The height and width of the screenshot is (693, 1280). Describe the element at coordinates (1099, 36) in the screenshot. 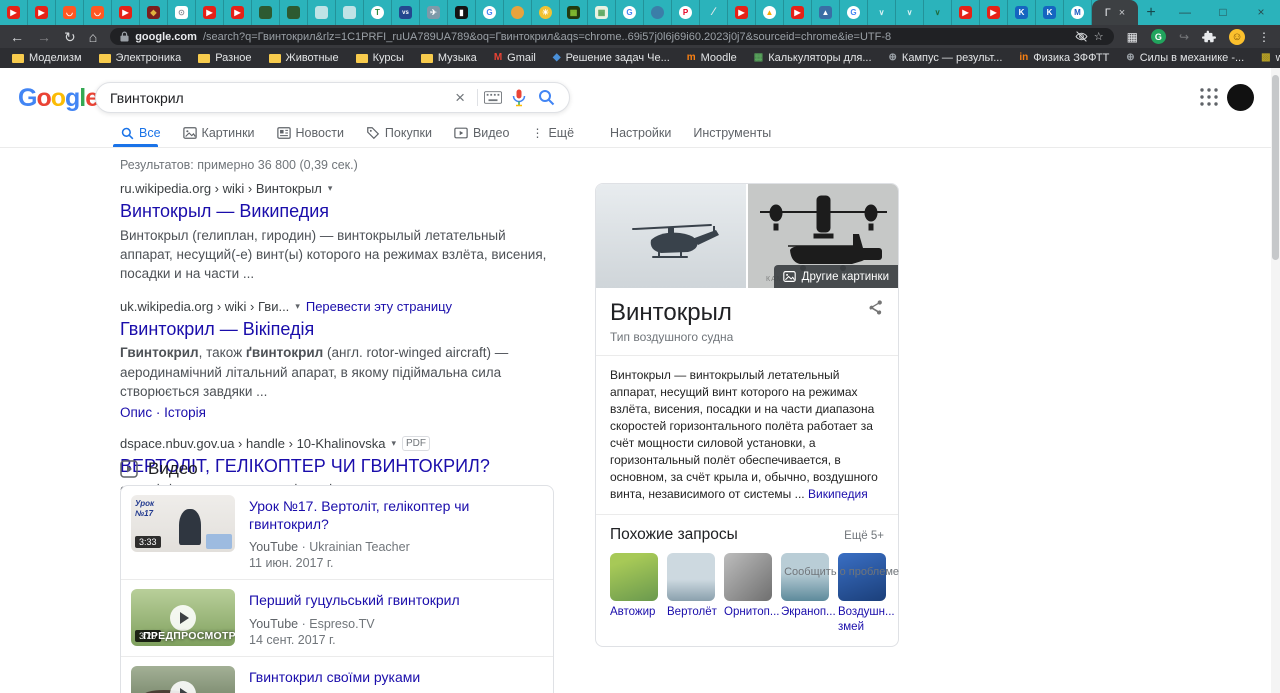

I see `bookmark-star-icon: ☆` at that location.